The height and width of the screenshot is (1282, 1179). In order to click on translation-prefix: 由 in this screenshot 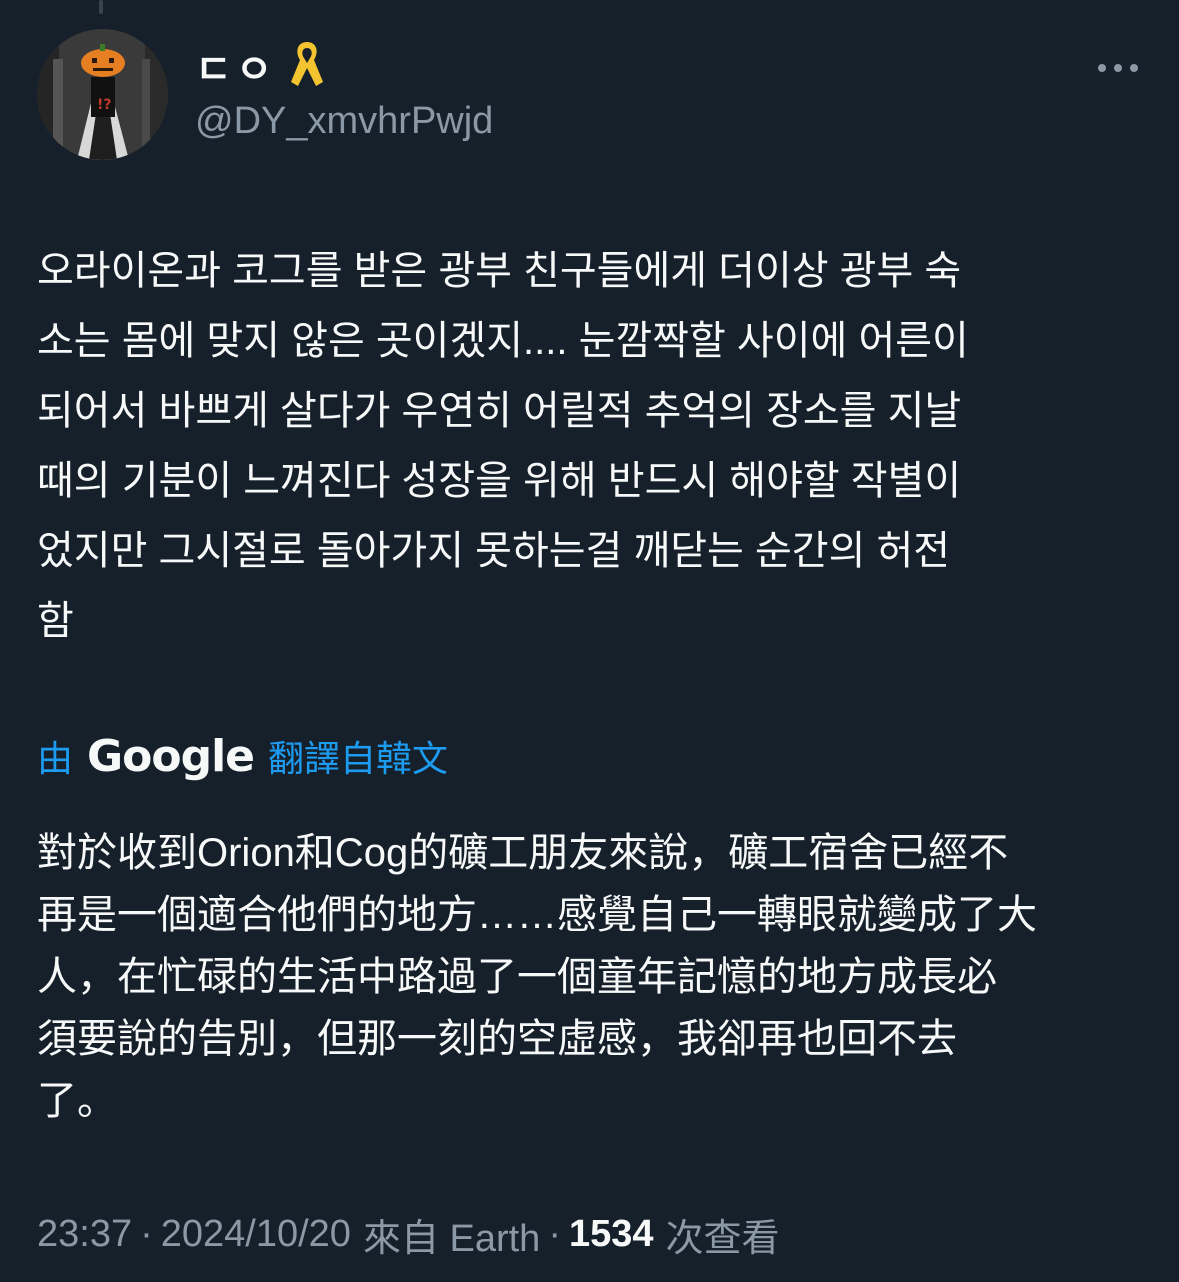, I will do `click(55, 758)`.